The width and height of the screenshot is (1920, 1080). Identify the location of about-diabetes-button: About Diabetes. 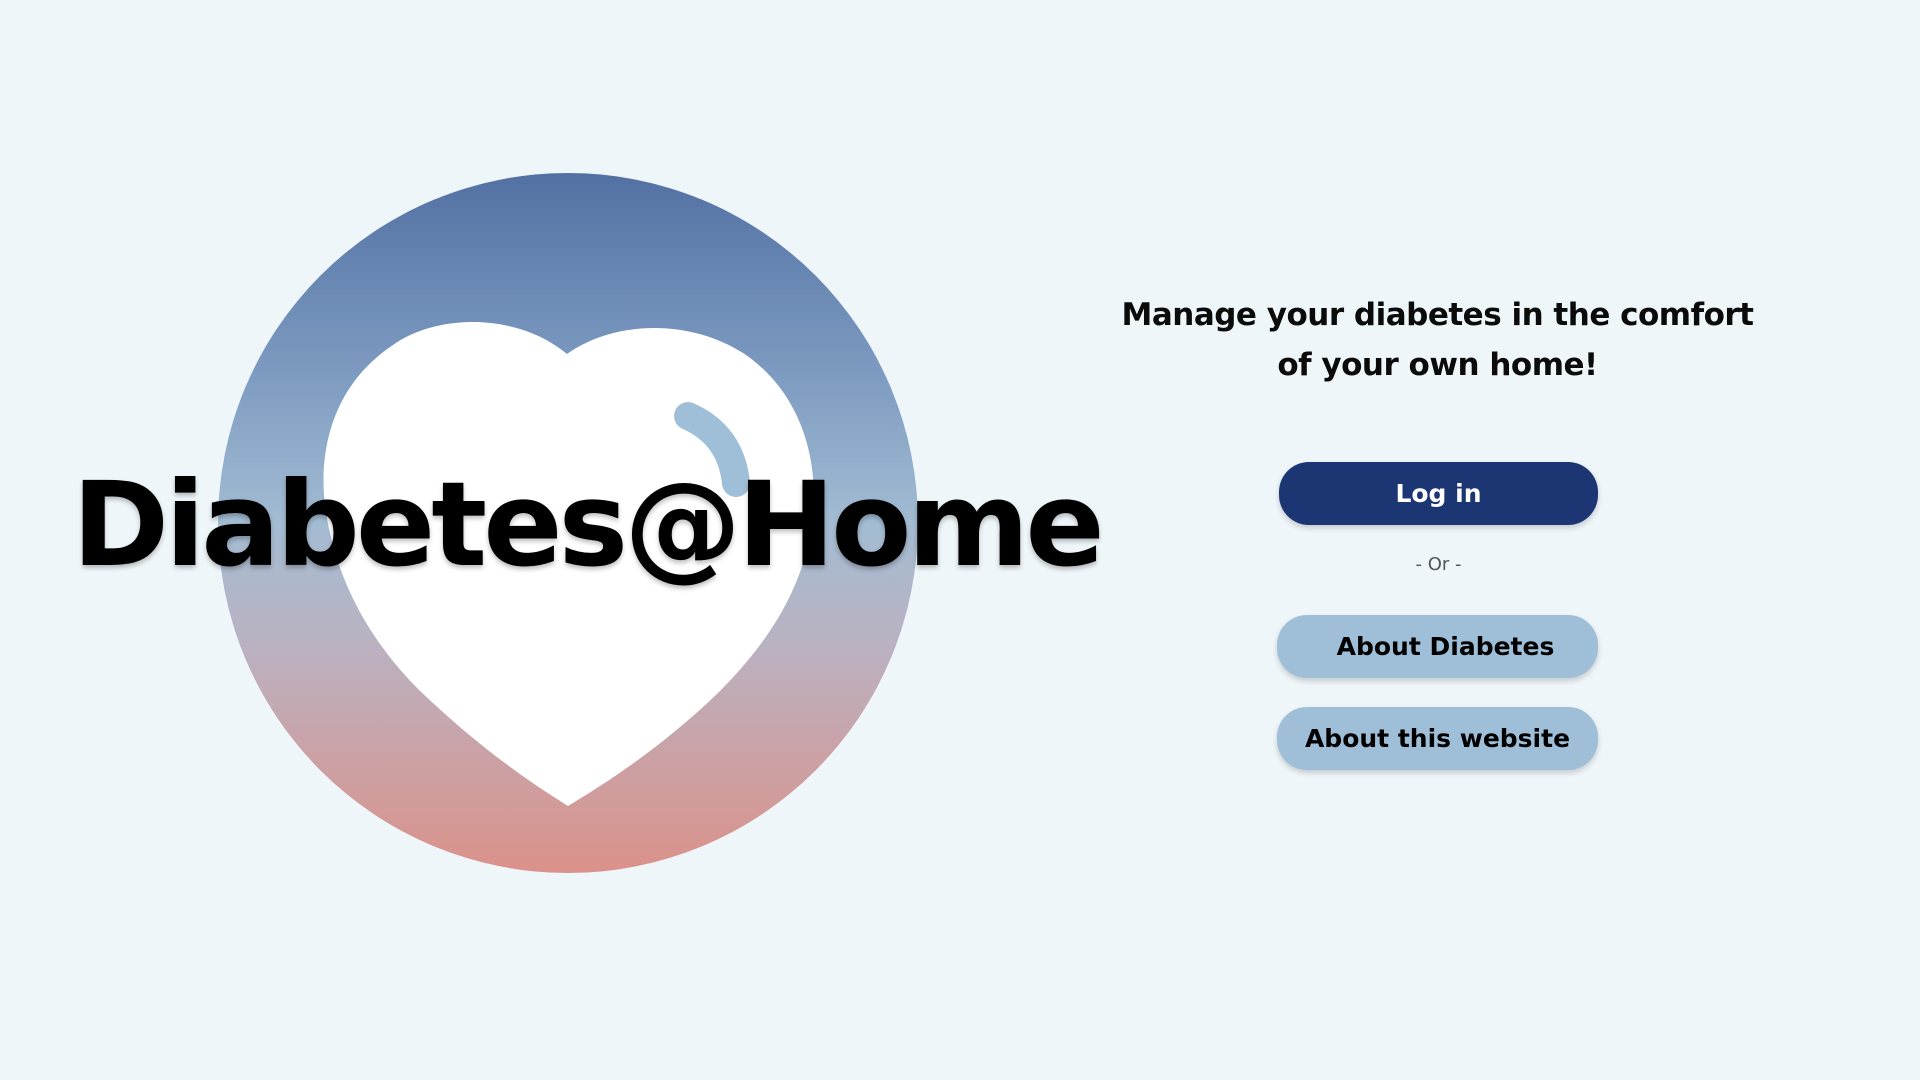
(1437, 646).